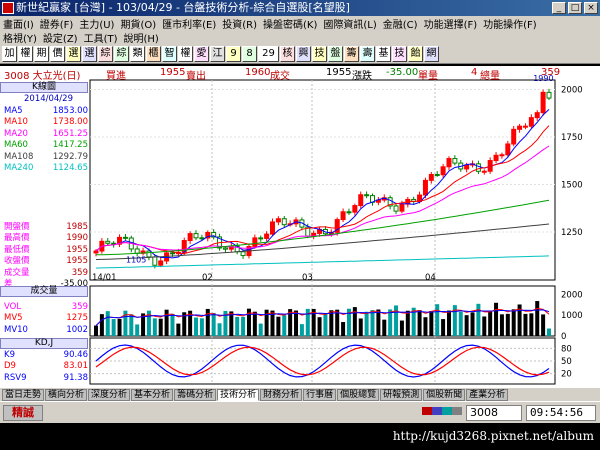  Describe the element at coordinates (138, 23) in the screenshot. I see `menu-item: 期貨(O)` at that location.